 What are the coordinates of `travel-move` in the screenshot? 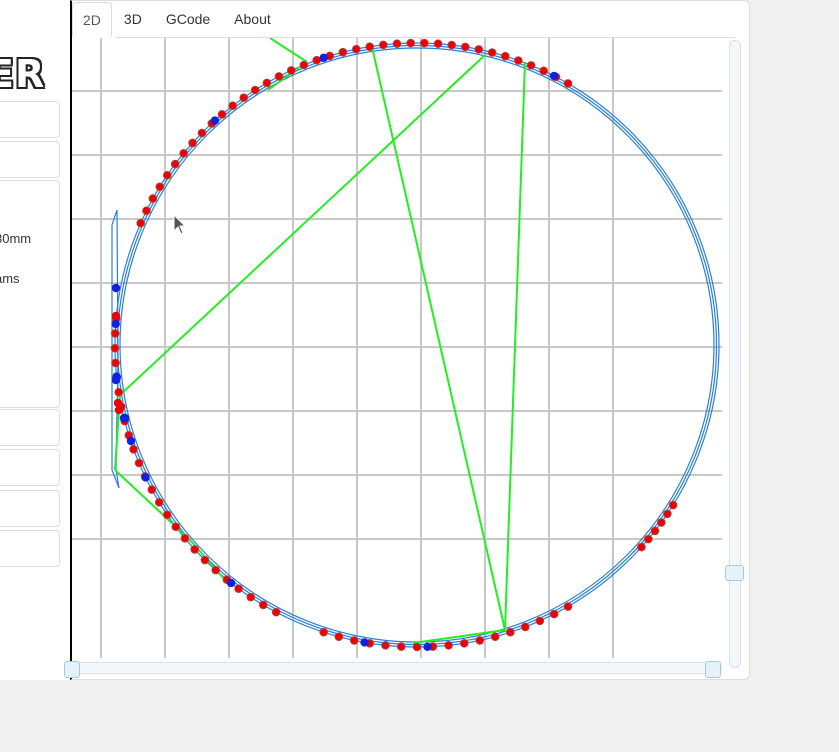 It's located at (288, 50).